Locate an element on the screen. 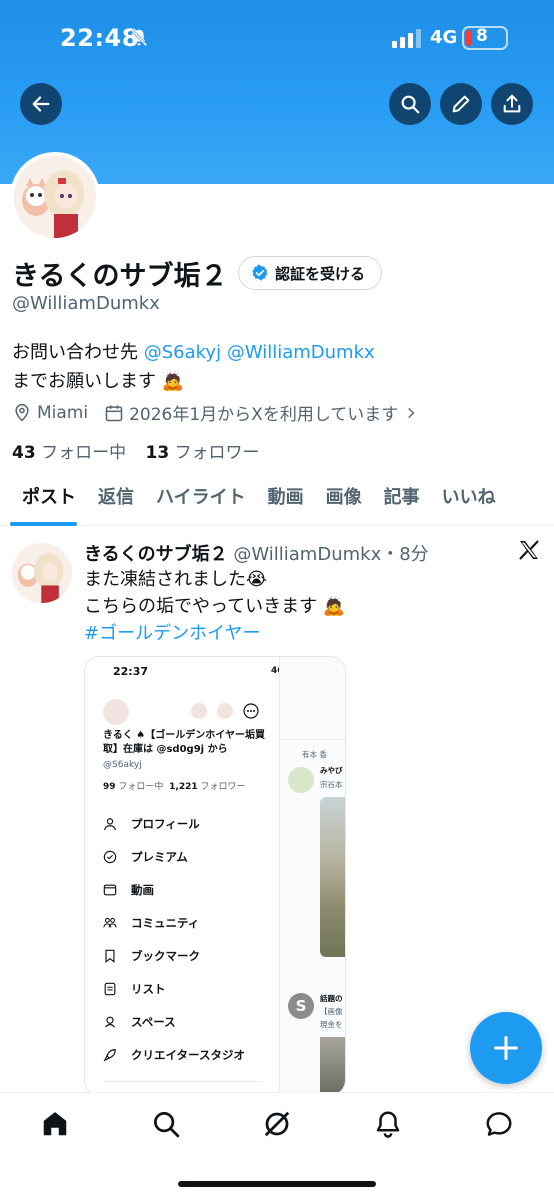 This screenshot has height=1200, width=554. get-verified-button: 認証を受ける is located at coordinates (310, 273).